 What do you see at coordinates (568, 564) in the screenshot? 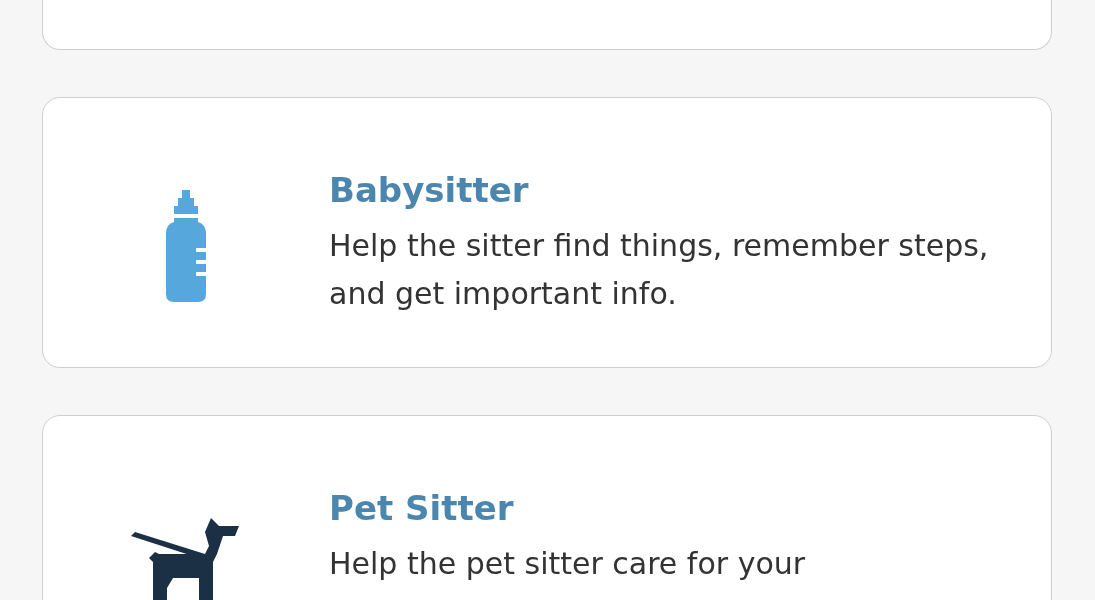
I see `card-description: Help the pet sitter care for your` at bounding box center [568, 564].